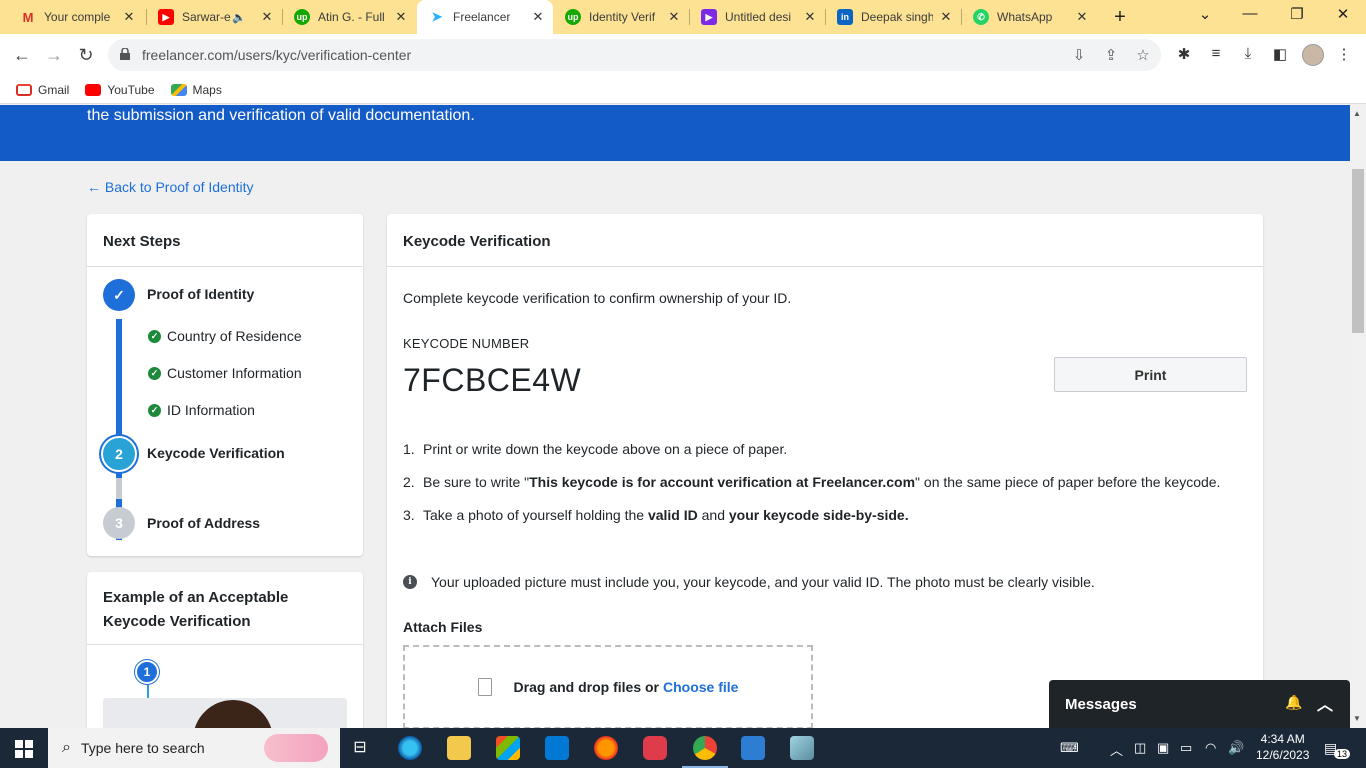  What do you see at coordinates (1283, 755) in the screenshot?
I see `clock-date: 12/6/2023` at bounding box center [1283, 755].